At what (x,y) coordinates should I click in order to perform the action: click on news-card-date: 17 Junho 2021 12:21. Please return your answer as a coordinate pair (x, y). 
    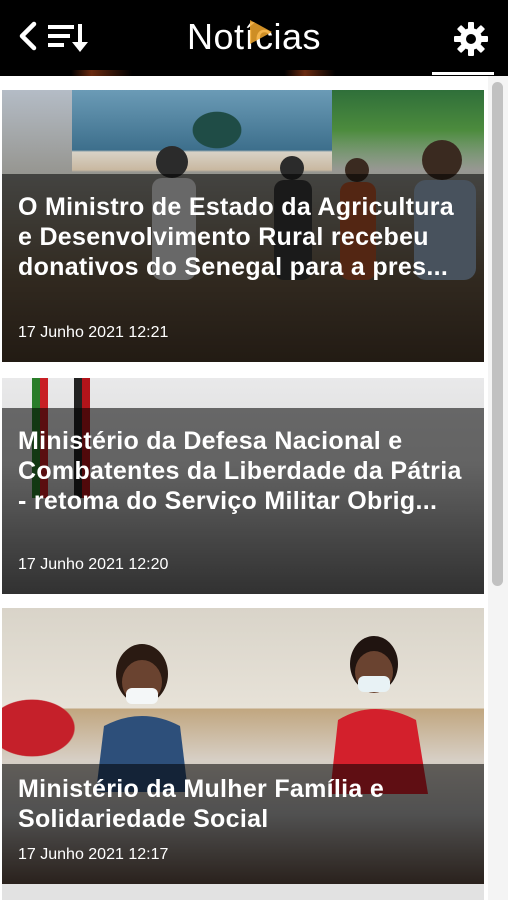
    Looking at the image, I should click on (93, 332).